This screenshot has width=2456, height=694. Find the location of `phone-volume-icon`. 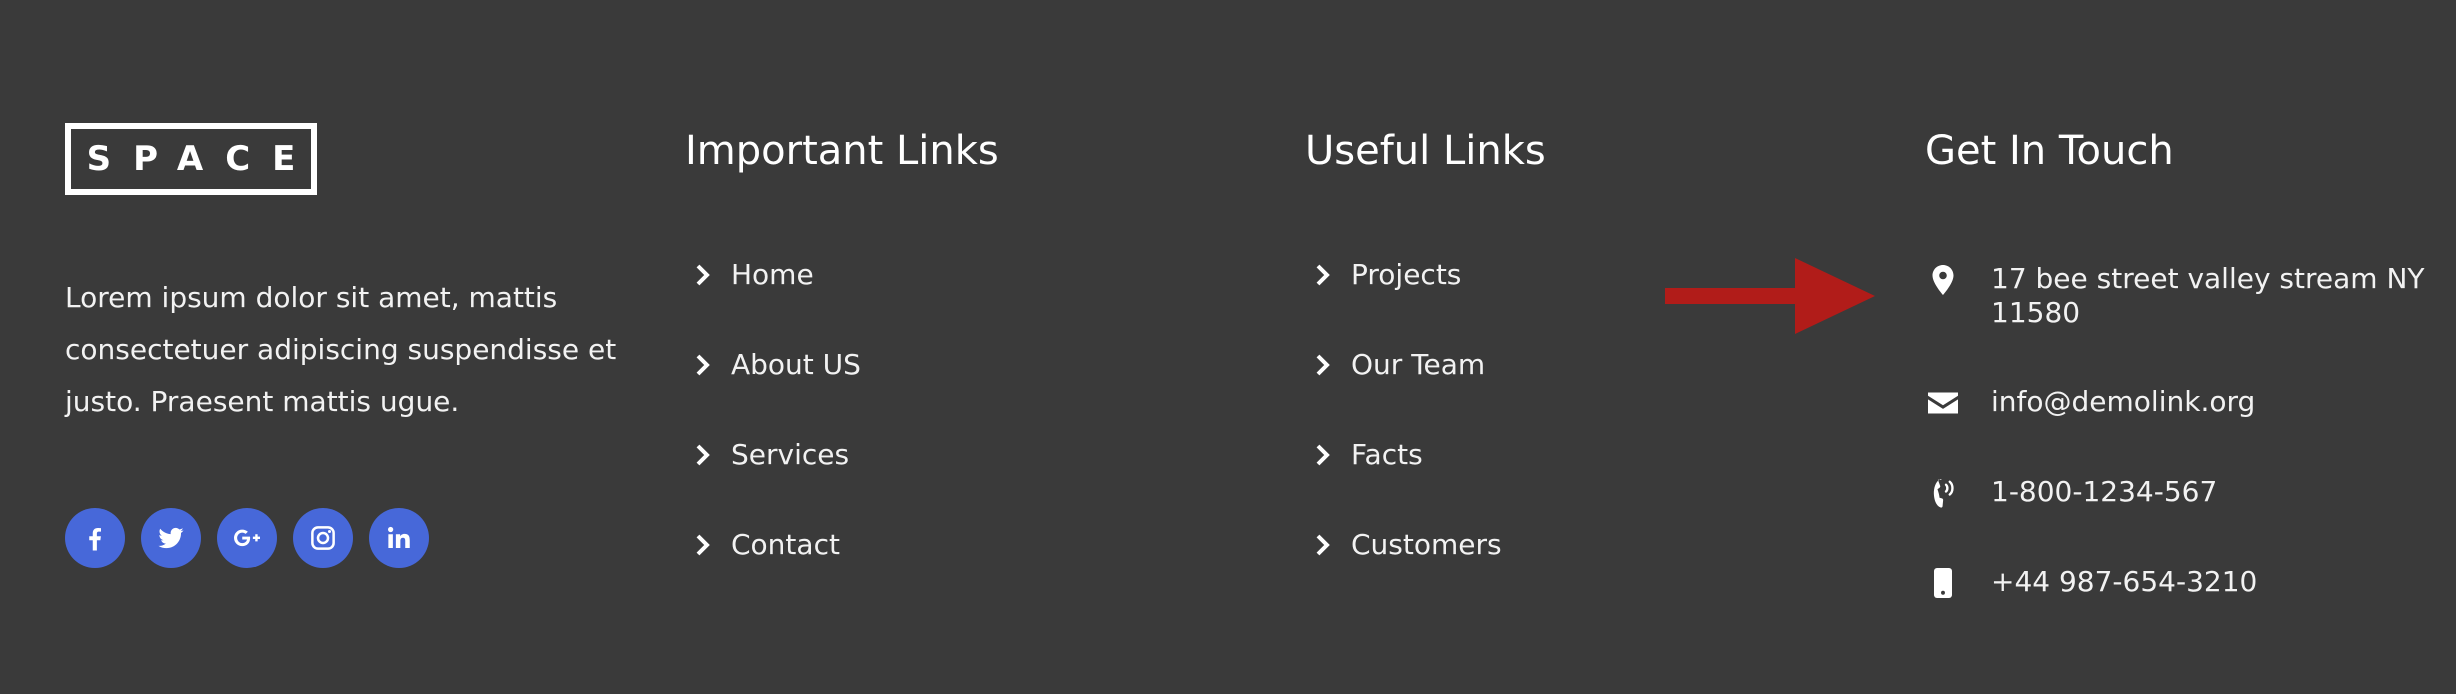

phone-volume-icon is located at coordinates (1943, 493).